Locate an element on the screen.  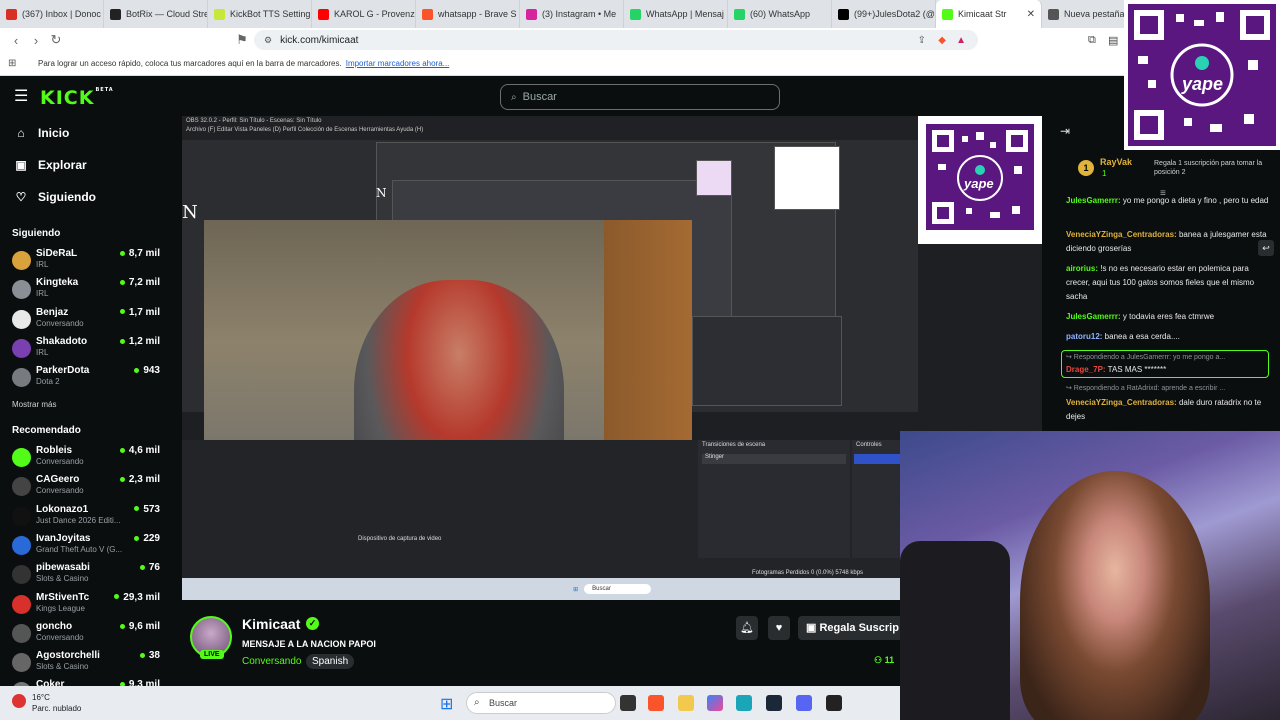
sidebar-toggle-icon: ▤ is located at coordinates (1113, 40).